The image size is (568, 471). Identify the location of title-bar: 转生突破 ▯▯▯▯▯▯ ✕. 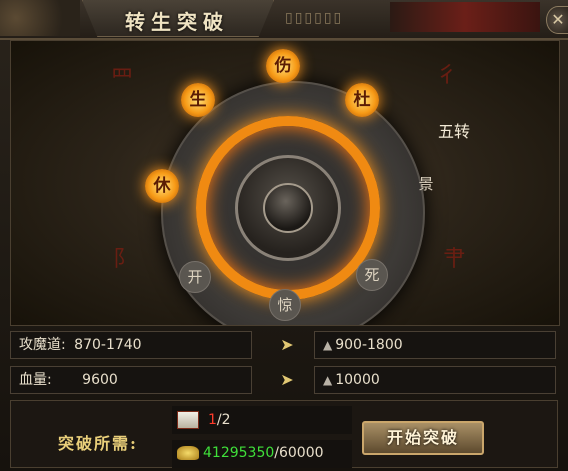
(284, 20).